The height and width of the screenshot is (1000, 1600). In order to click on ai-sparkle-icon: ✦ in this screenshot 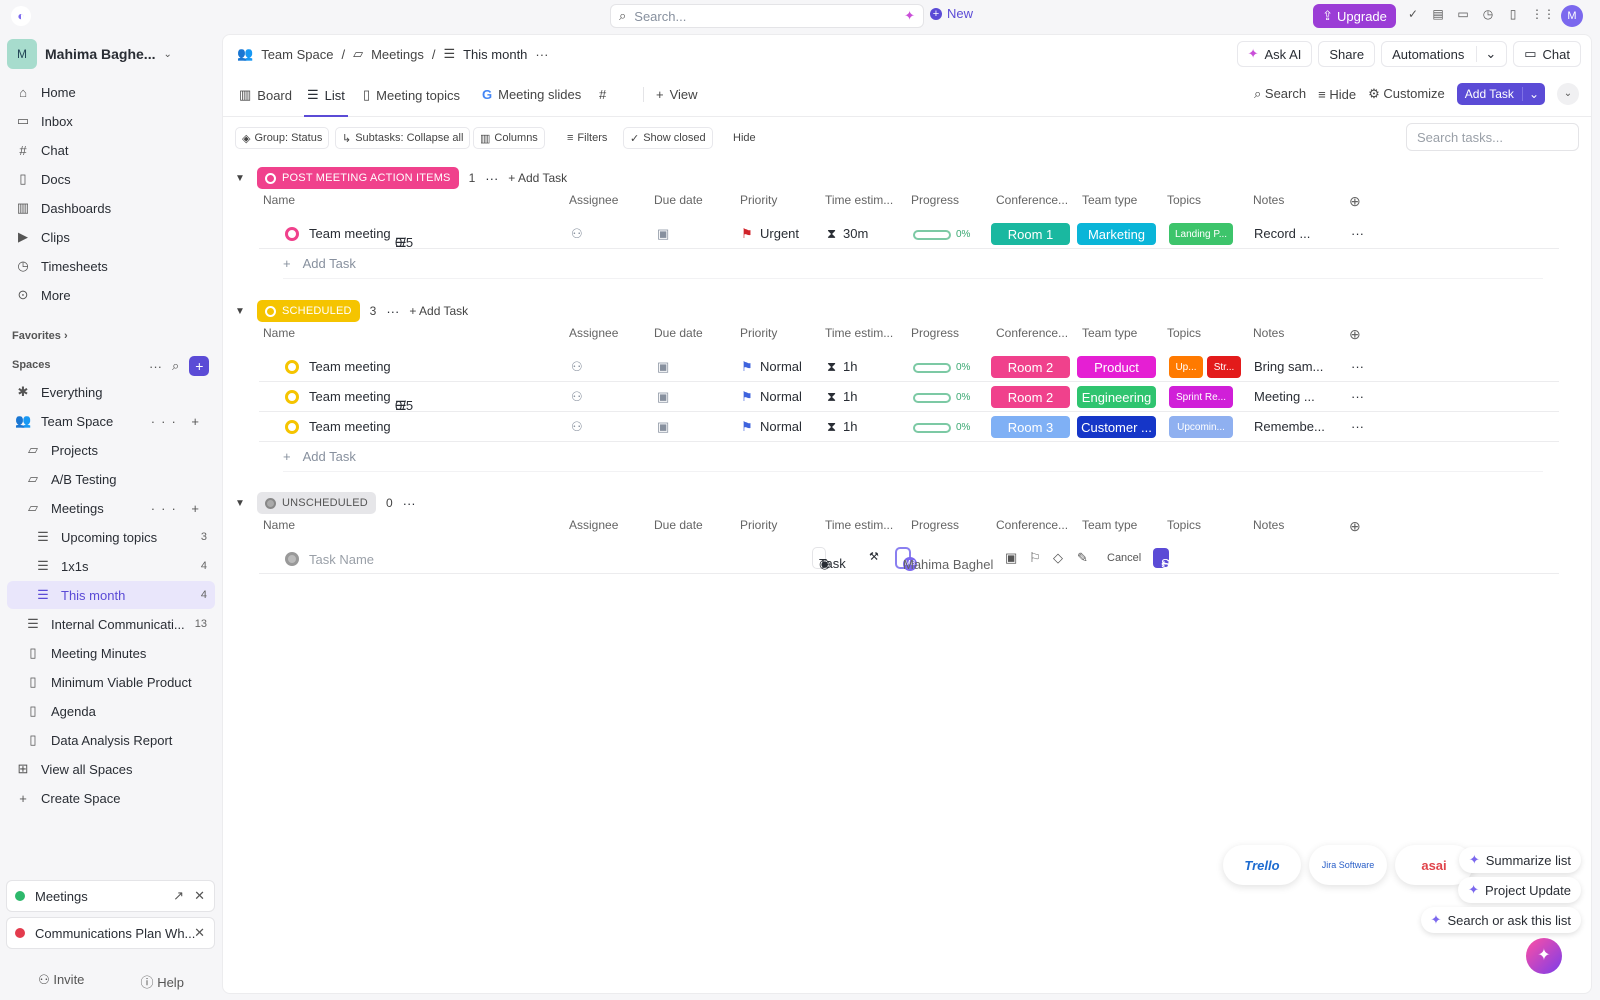, I will do `click(909, 16)`.